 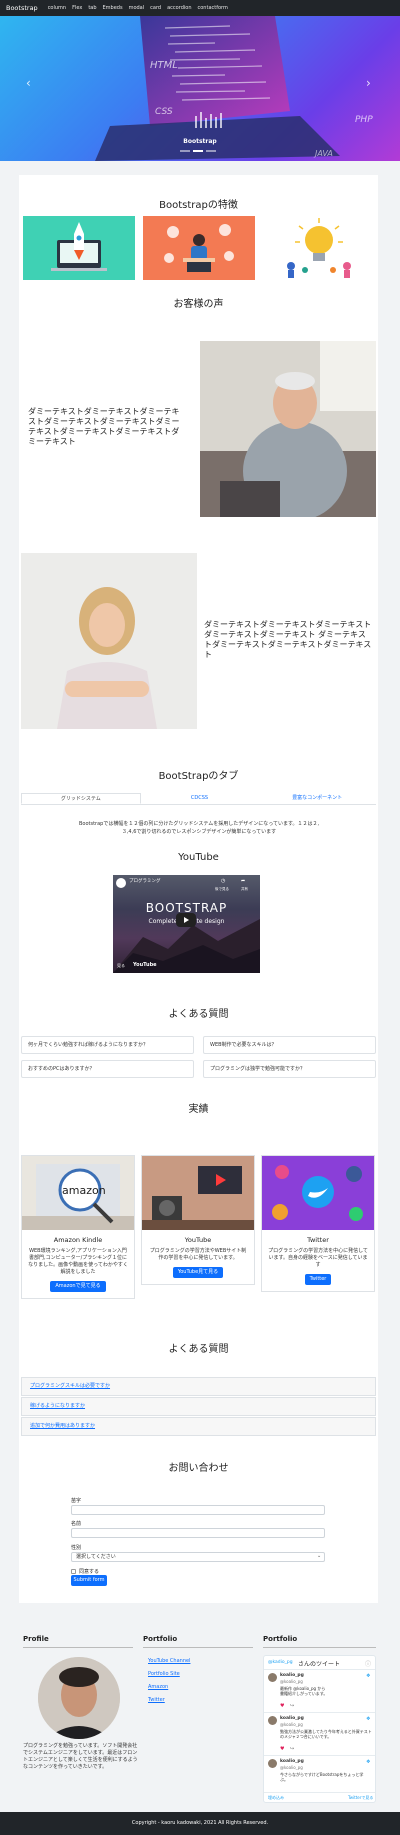 I want to click on nav-link-column: column, so click(x=57, y=8).